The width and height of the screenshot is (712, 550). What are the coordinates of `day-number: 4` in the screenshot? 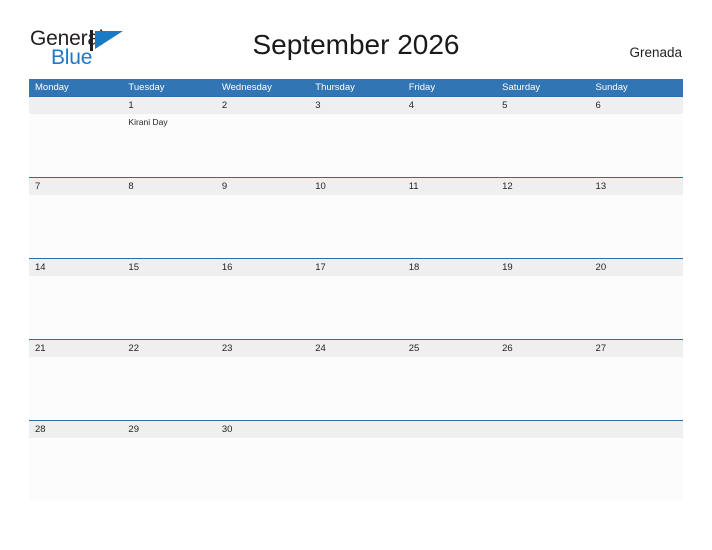 It's located at (449, 105).